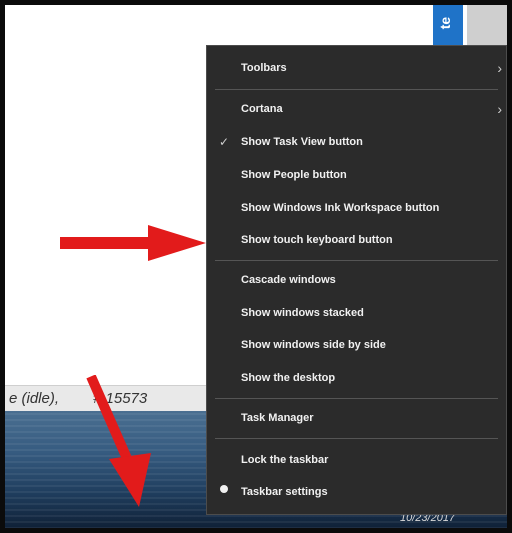 This screenshot has width=512, height=533. I want to click on tile-label: te, so click(445, 23).